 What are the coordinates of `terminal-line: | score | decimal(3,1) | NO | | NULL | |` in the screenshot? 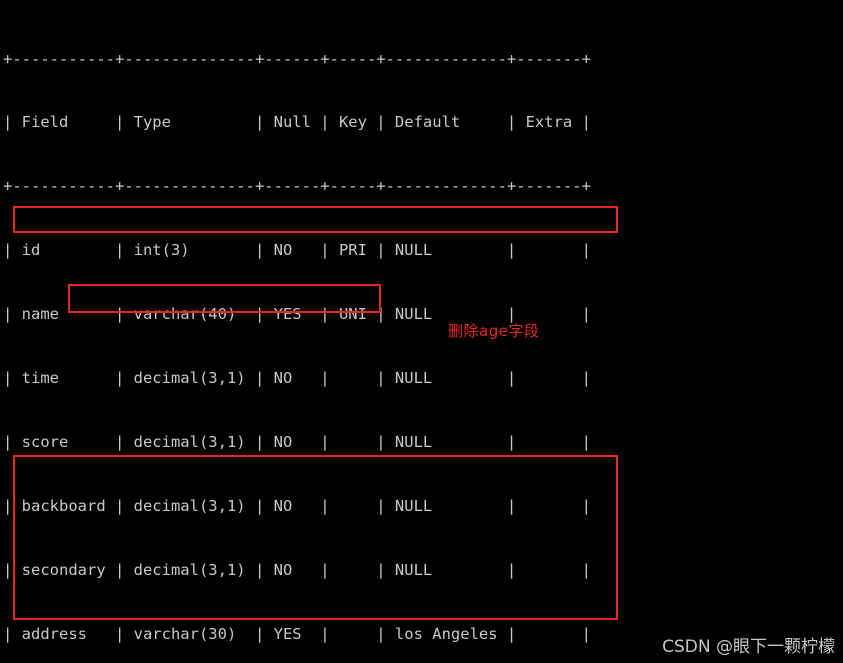 It's located at (297, 441).